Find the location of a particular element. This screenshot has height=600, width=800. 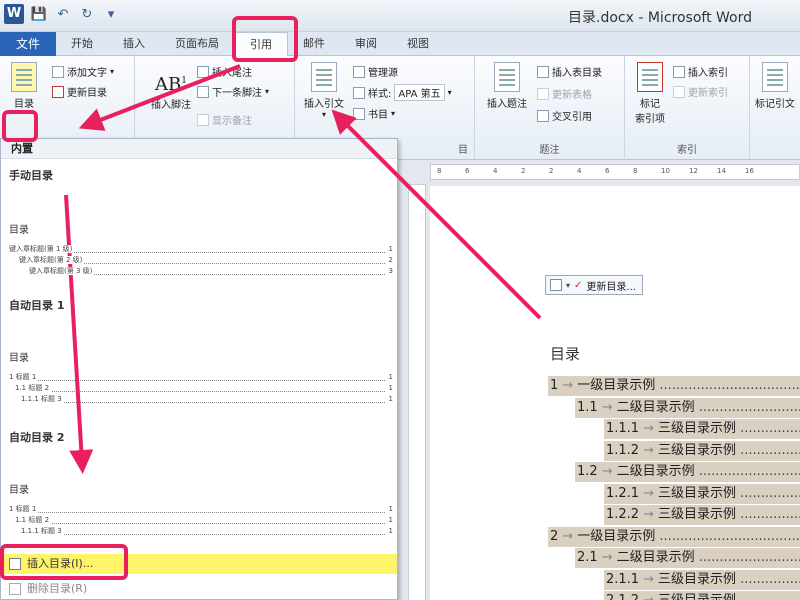

update-index-icon is located at coordinates (679, 91).